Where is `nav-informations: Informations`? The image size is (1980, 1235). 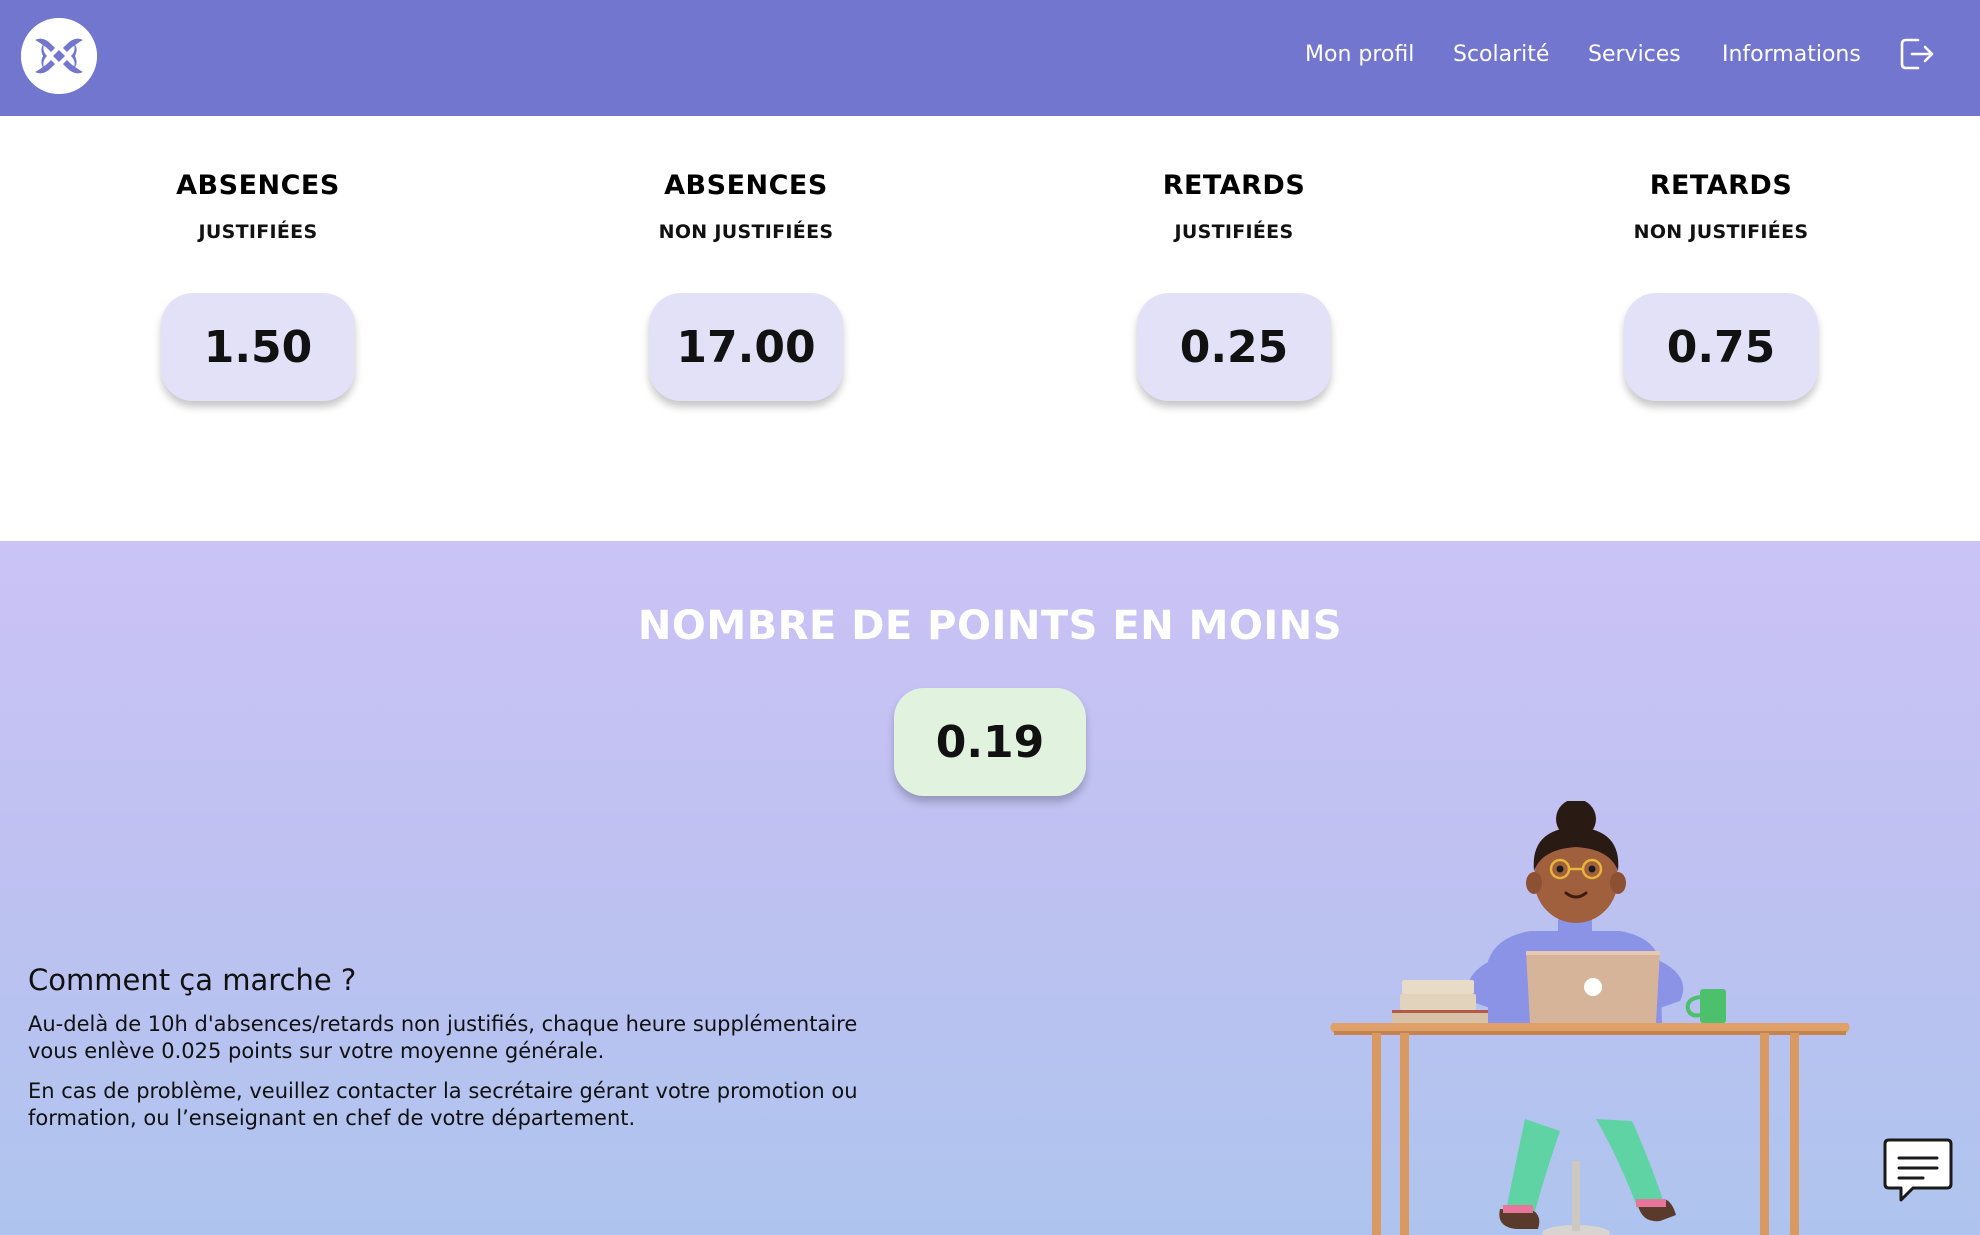 nav-informations: Informations is located at coordinates (1791, 54).